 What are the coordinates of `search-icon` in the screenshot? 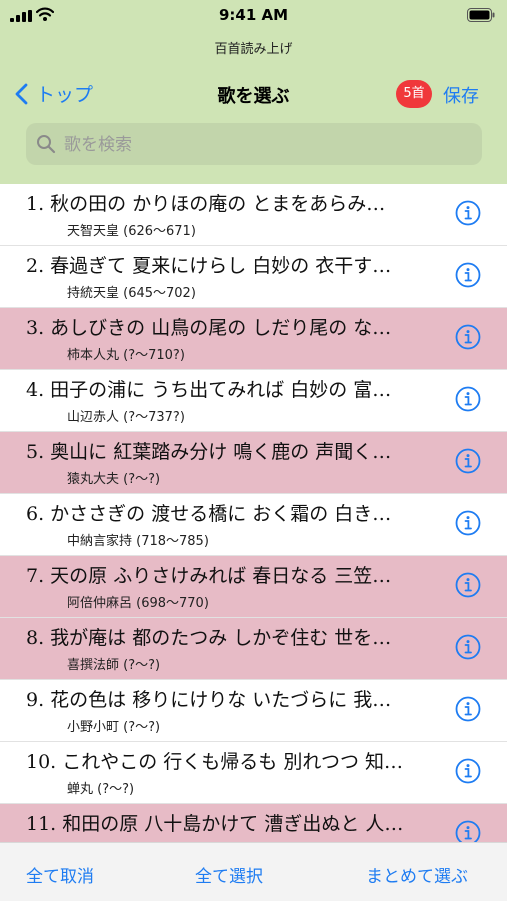 It's located at (46, 144).